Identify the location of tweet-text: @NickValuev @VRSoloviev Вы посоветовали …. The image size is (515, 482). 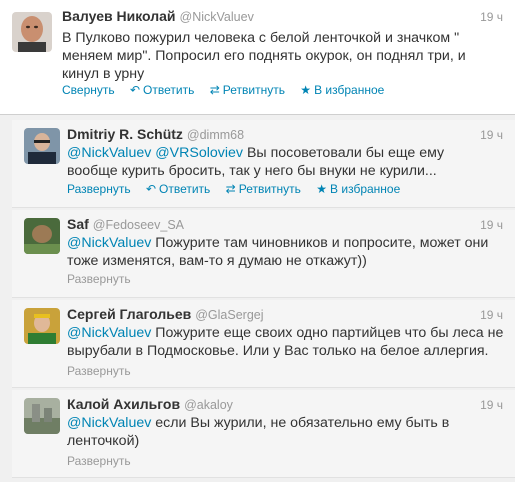
(282, 162).